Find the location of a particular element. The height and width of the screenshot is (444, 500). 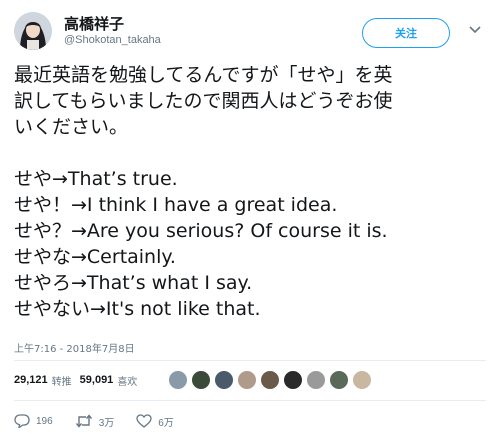

retweet-count: 29,121 is located at coordinates (31, 380).